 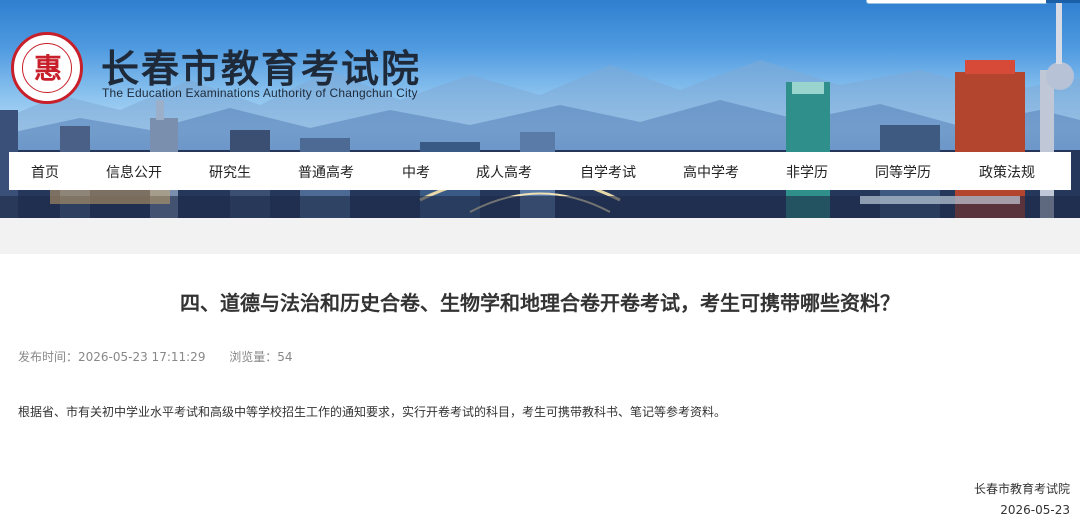 I want to click on nav-non-degree: 非学历, so click(x=807, y=172).